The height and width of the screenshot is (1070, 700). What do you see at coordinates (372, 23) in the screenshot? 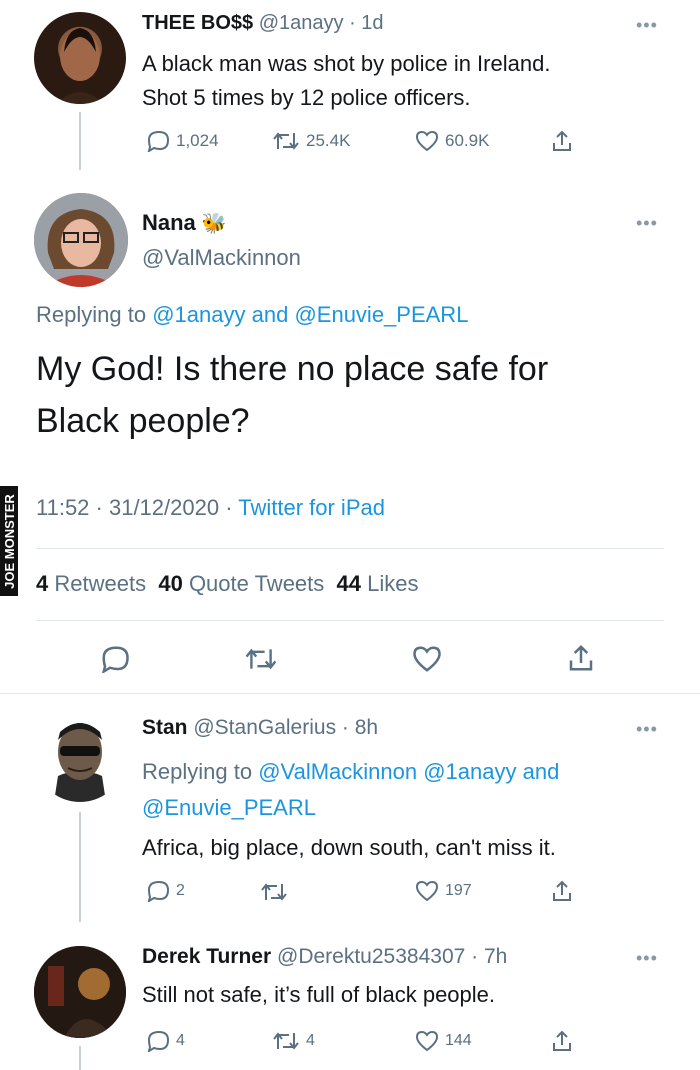
I see `timestamp: 1d` at bounding box center [372, 23].